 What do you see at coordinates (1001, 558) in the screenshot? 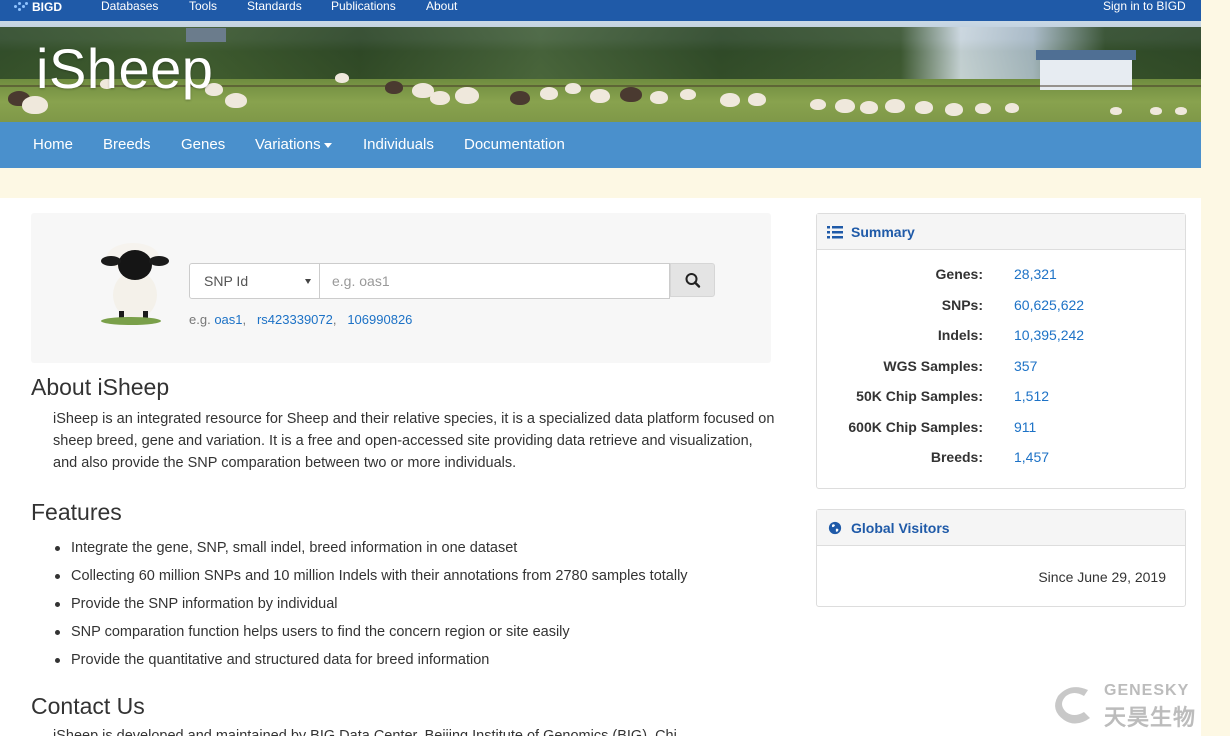
I see `visitors-panel: Global Visitors Since June 29, 2019` at bounding box center [1001, 558].